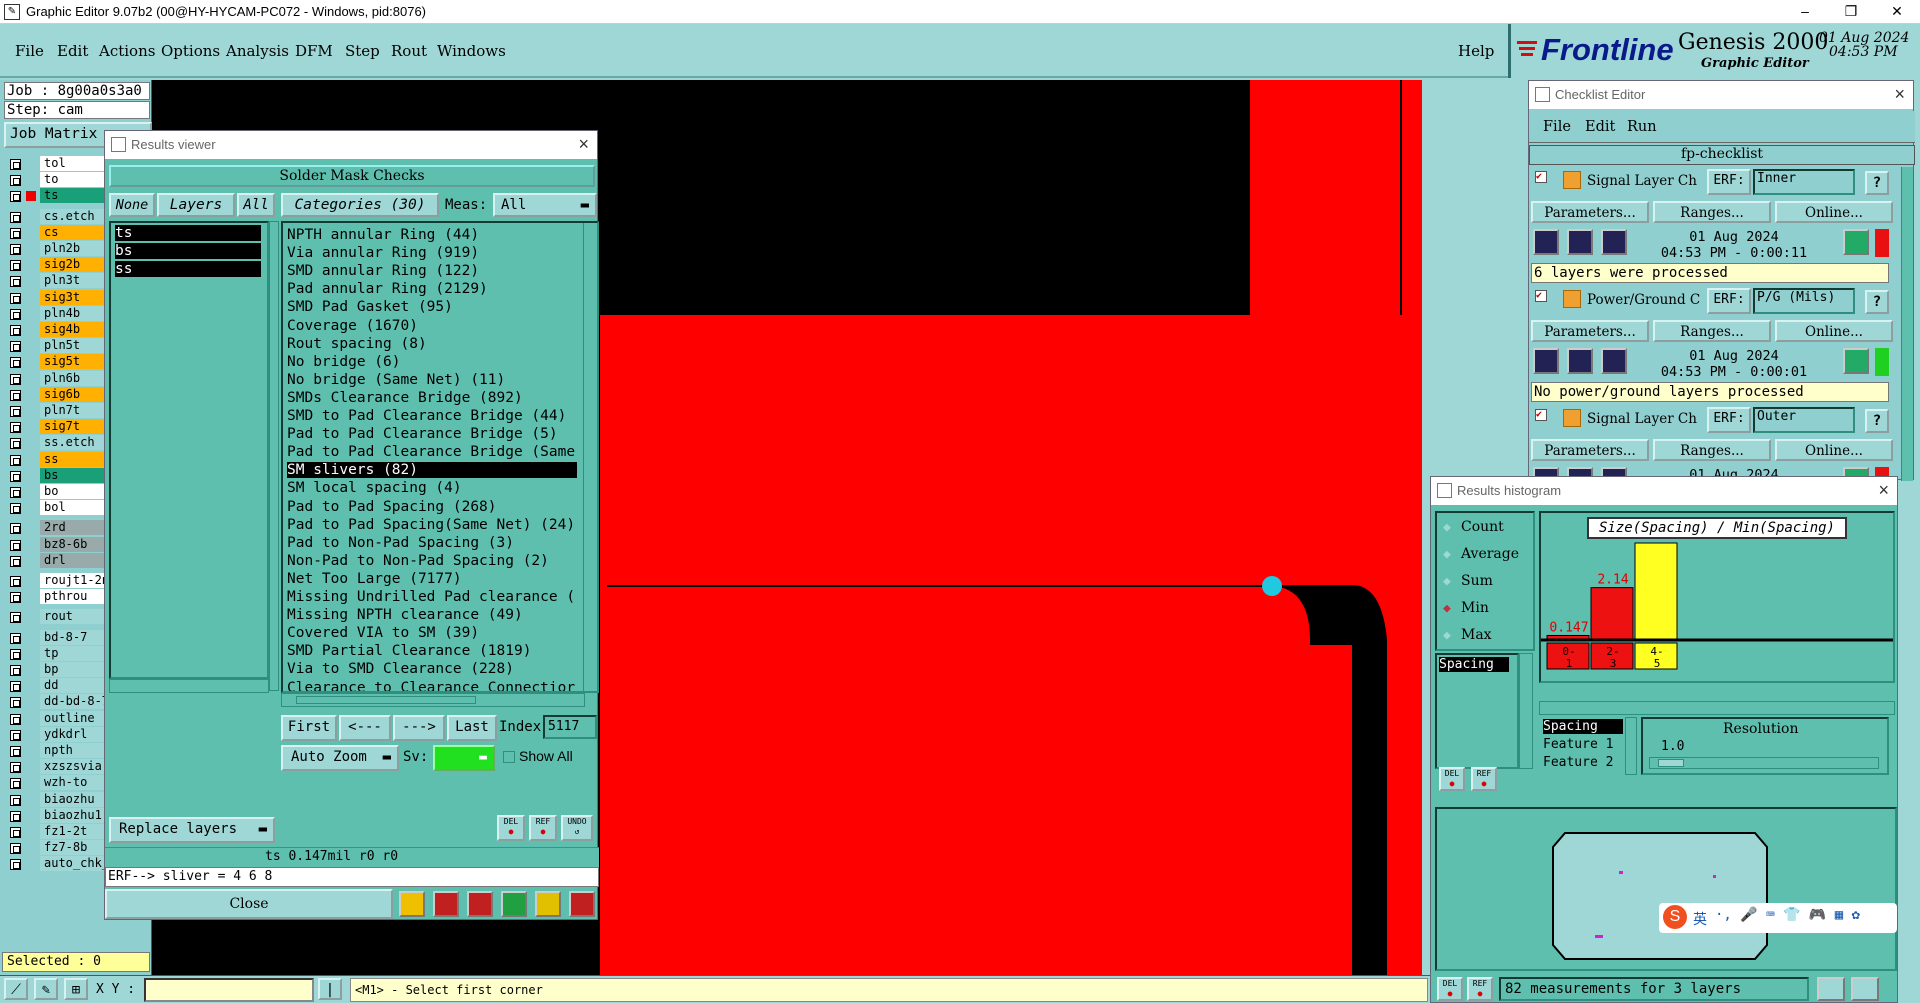 The image size is (1920, 1003). What do you see at coordinates (1642, 181) in the screenshot?
I see `item-label: Signal Layer Ch` at bounding box center [1642, 181].